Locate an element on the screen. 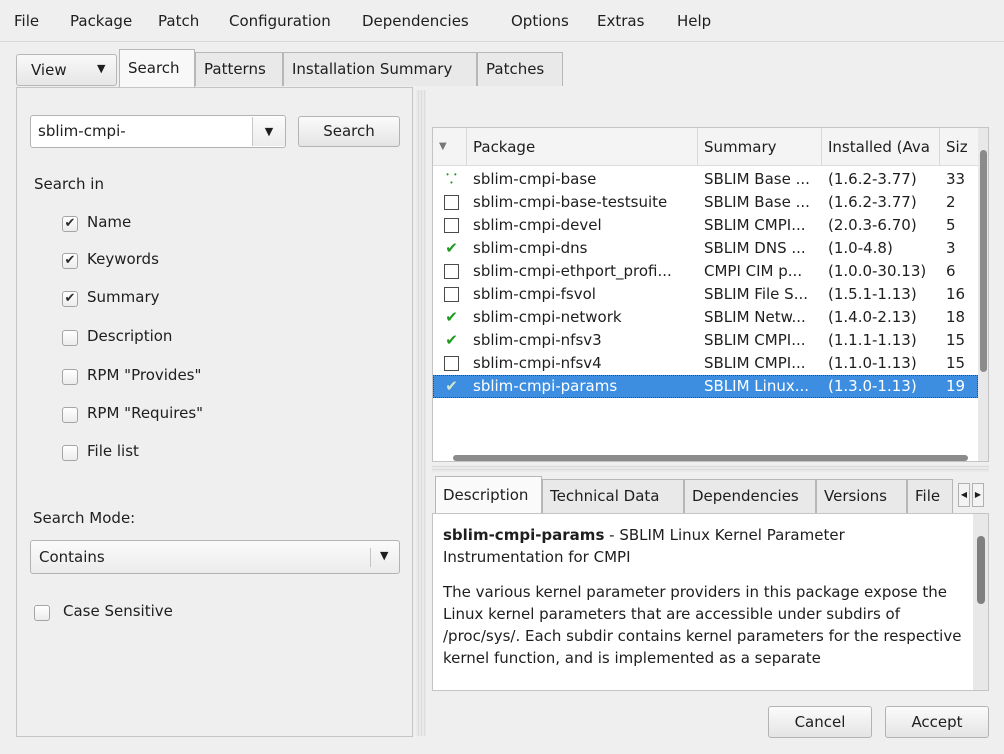 This screenshot has height=754, width=1004. cell-size: 16 is located at coordinates (956, 294).